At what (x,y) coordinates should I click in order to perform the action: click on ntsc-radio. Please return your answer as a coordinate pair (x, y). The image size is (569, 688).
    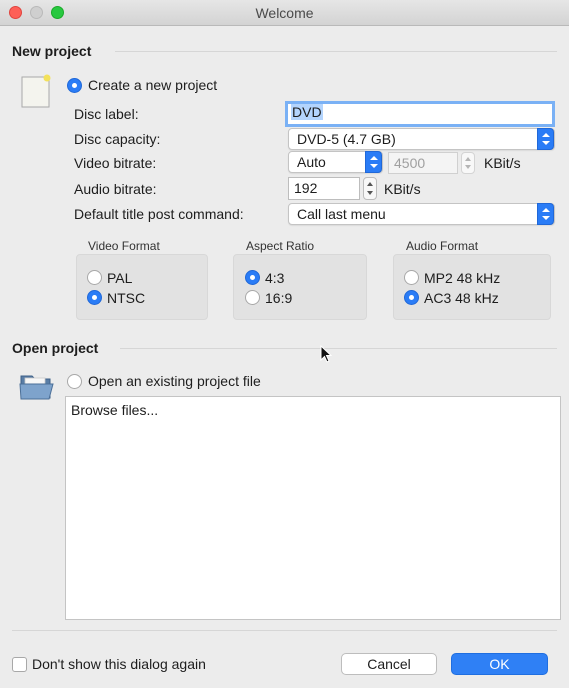
    Looking at the image, I should click on (94, 297).